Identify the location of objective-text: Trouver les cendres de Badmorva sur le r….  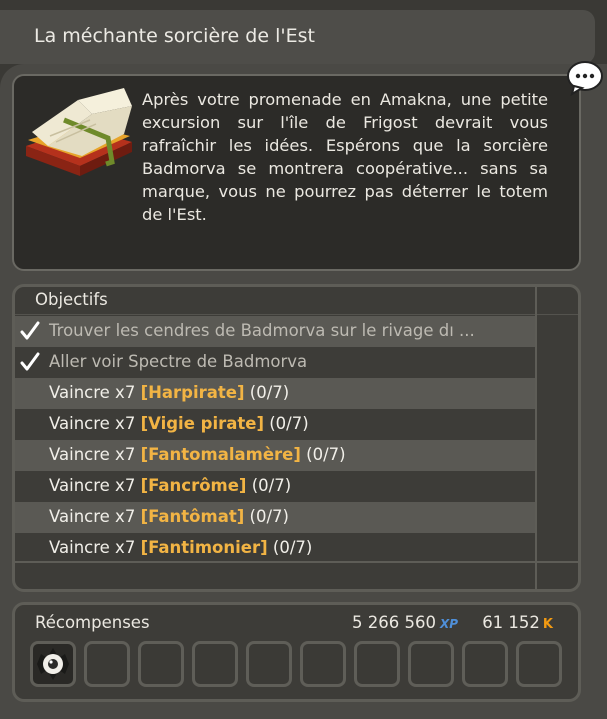
(262, 330).